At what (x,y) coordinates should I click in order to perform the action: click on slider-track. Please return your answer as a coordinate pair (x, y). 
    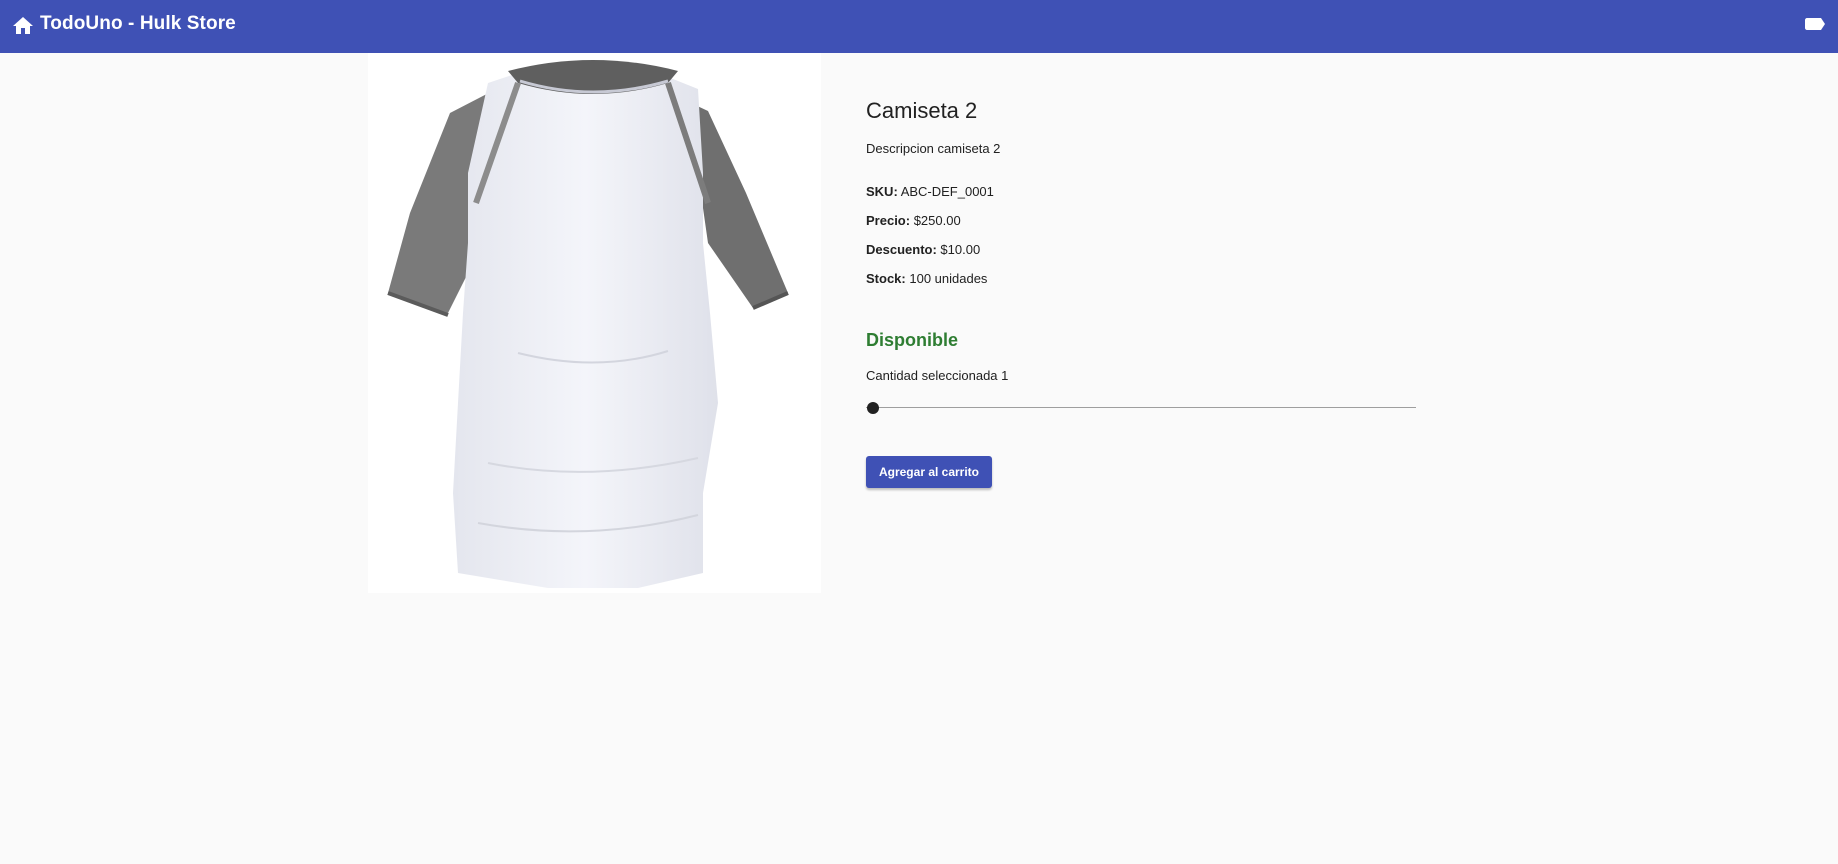
    Looking at the image, I should click on (1141, 407).